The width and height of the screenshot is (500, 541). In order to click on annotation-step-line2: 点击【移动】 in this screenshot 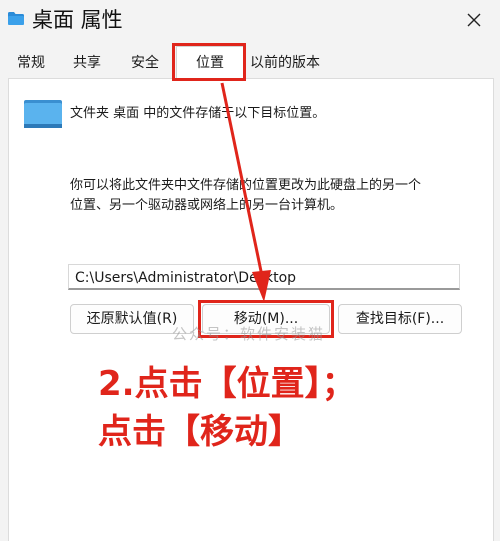, I will do `click(200, 432)`.